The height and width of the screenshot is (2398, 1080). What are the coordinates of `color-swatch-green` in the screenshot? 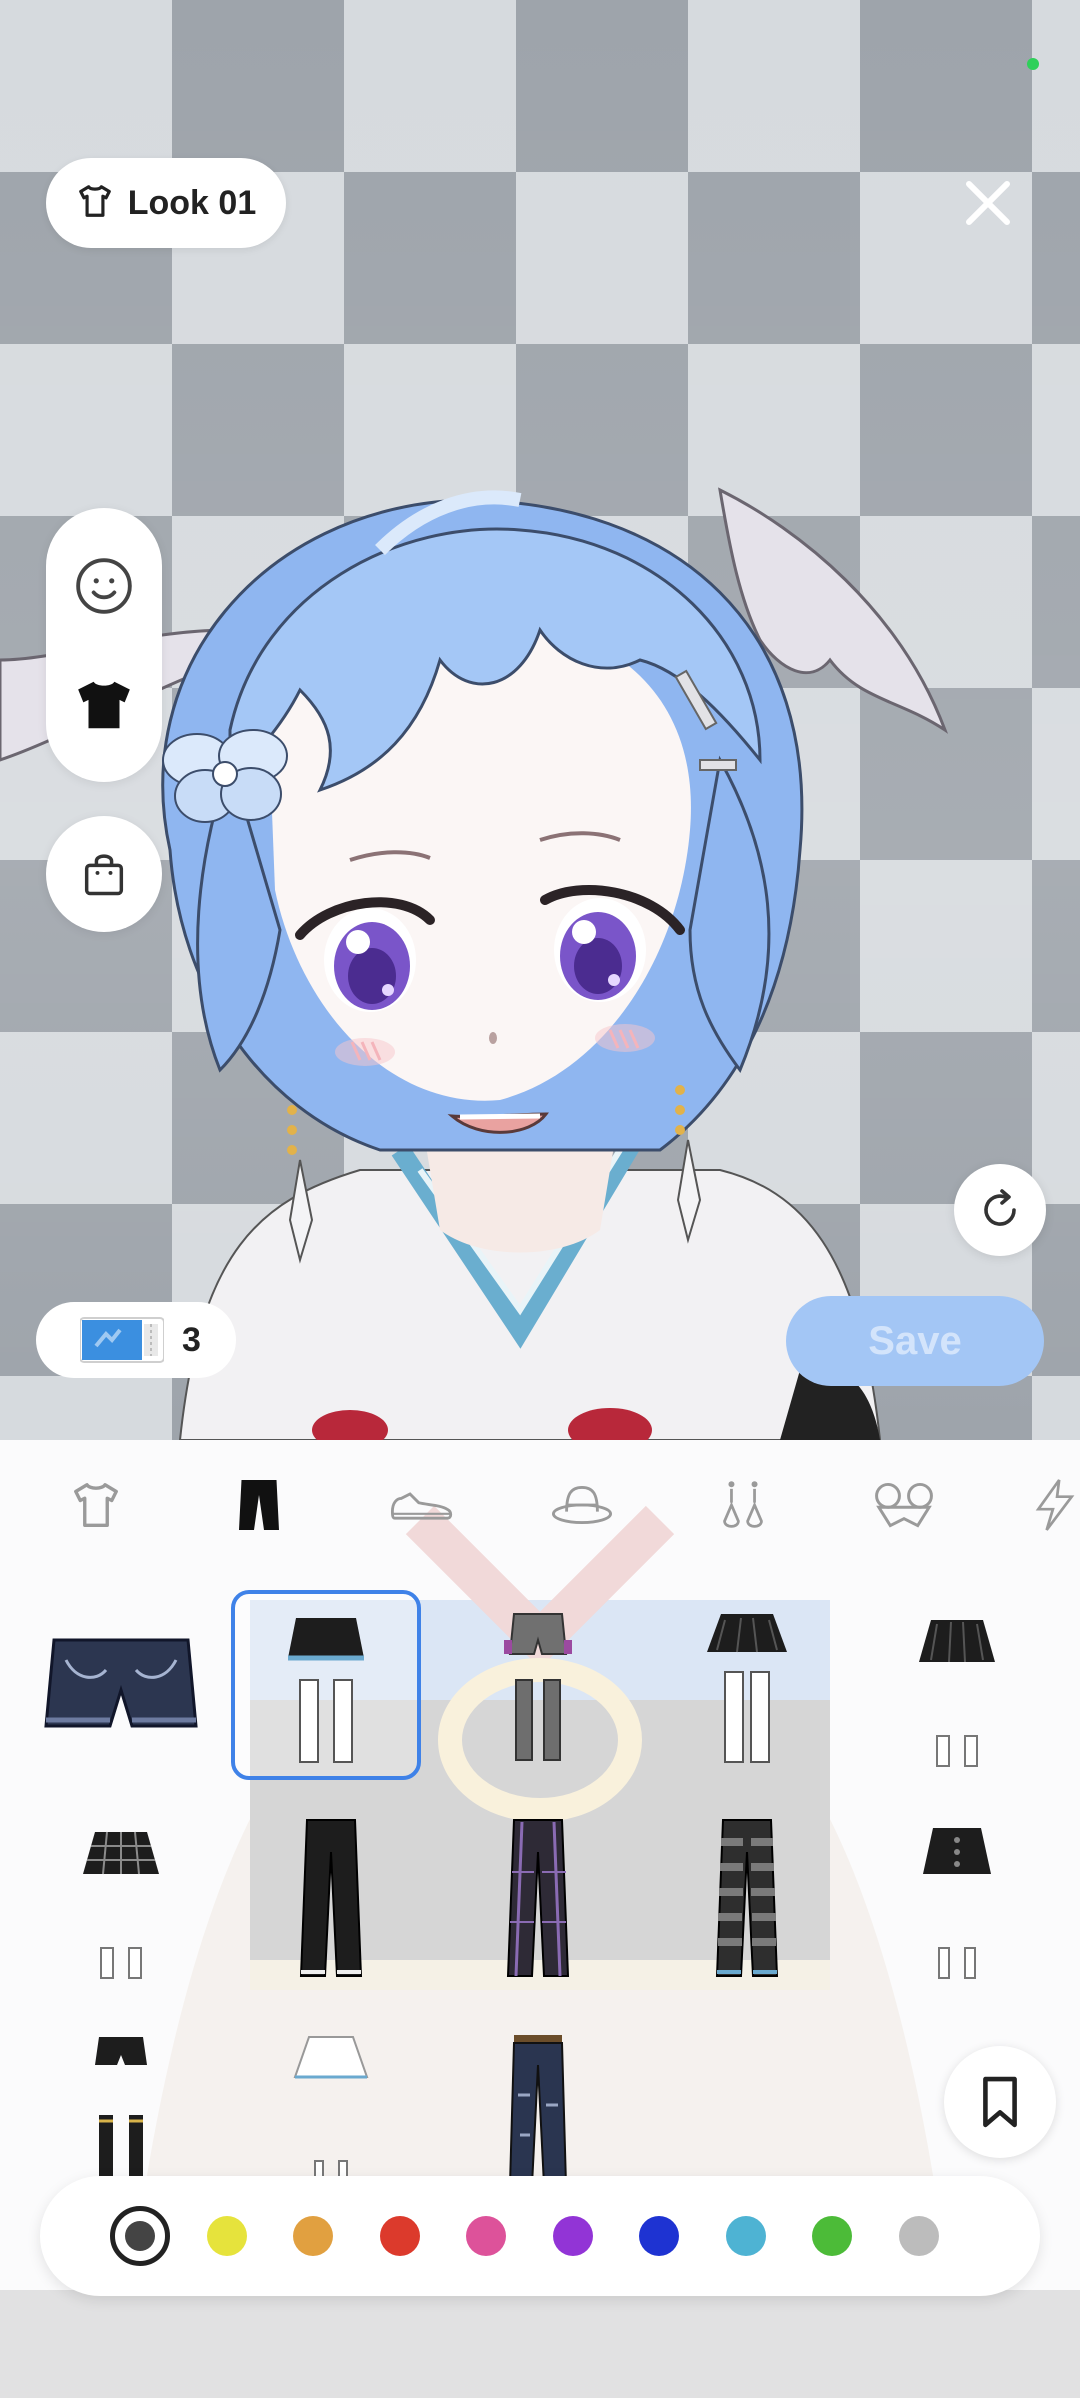 It's located at (832, 2236).